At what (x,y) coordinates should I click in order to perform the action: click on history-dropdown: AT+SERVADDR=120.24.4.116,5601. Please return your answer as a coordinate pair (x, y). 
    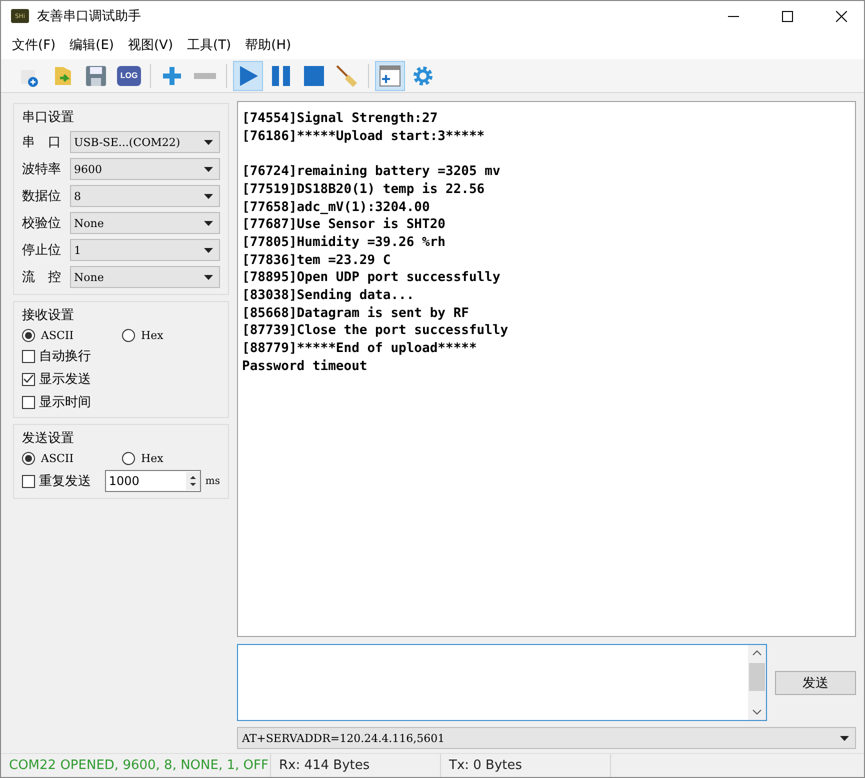
    Looking at the image, I should click on (546, 738).